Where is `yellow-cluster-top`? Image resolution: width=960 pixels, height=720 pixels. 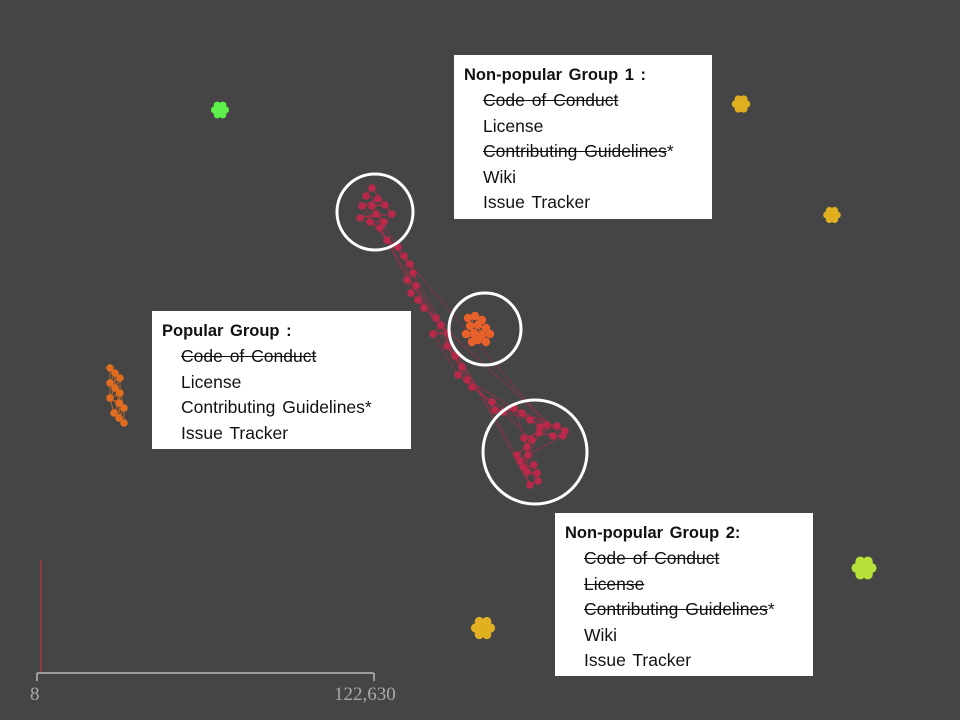
yellow-cluster-top is located at coordinates (741, 104).